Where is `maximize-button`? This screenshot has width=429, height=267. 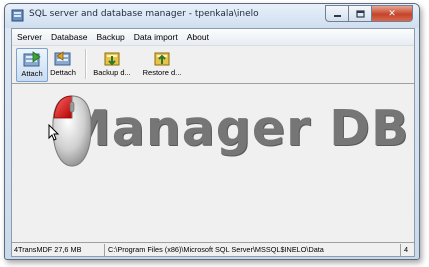 maximize-button is located at coordinates (360, 13).